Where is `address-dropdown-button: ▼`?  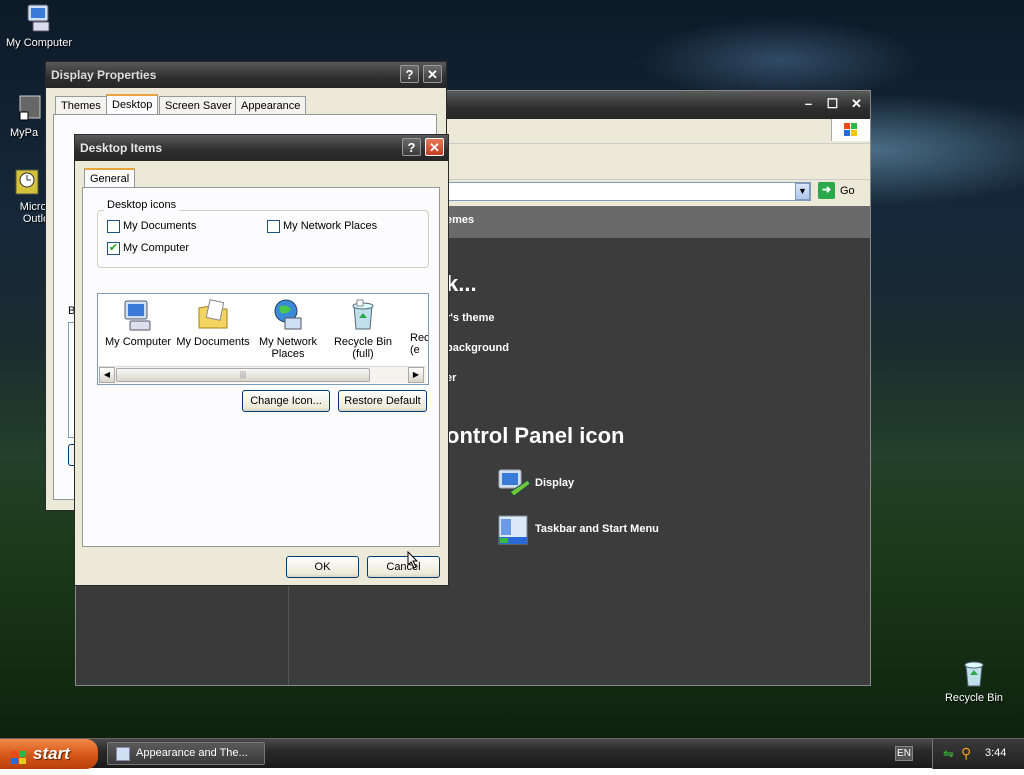 address-dropdown-button: ▼ is located at coordinates (802, 191).